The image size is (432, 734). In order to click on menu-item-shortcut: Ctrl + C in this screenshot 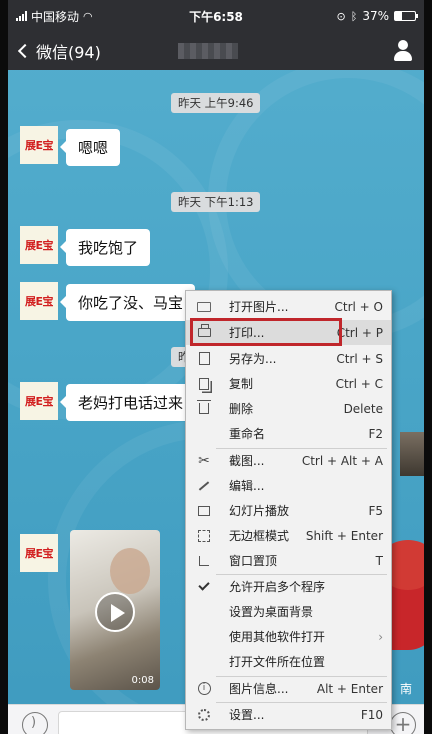, I will do `click(359, 383)`.